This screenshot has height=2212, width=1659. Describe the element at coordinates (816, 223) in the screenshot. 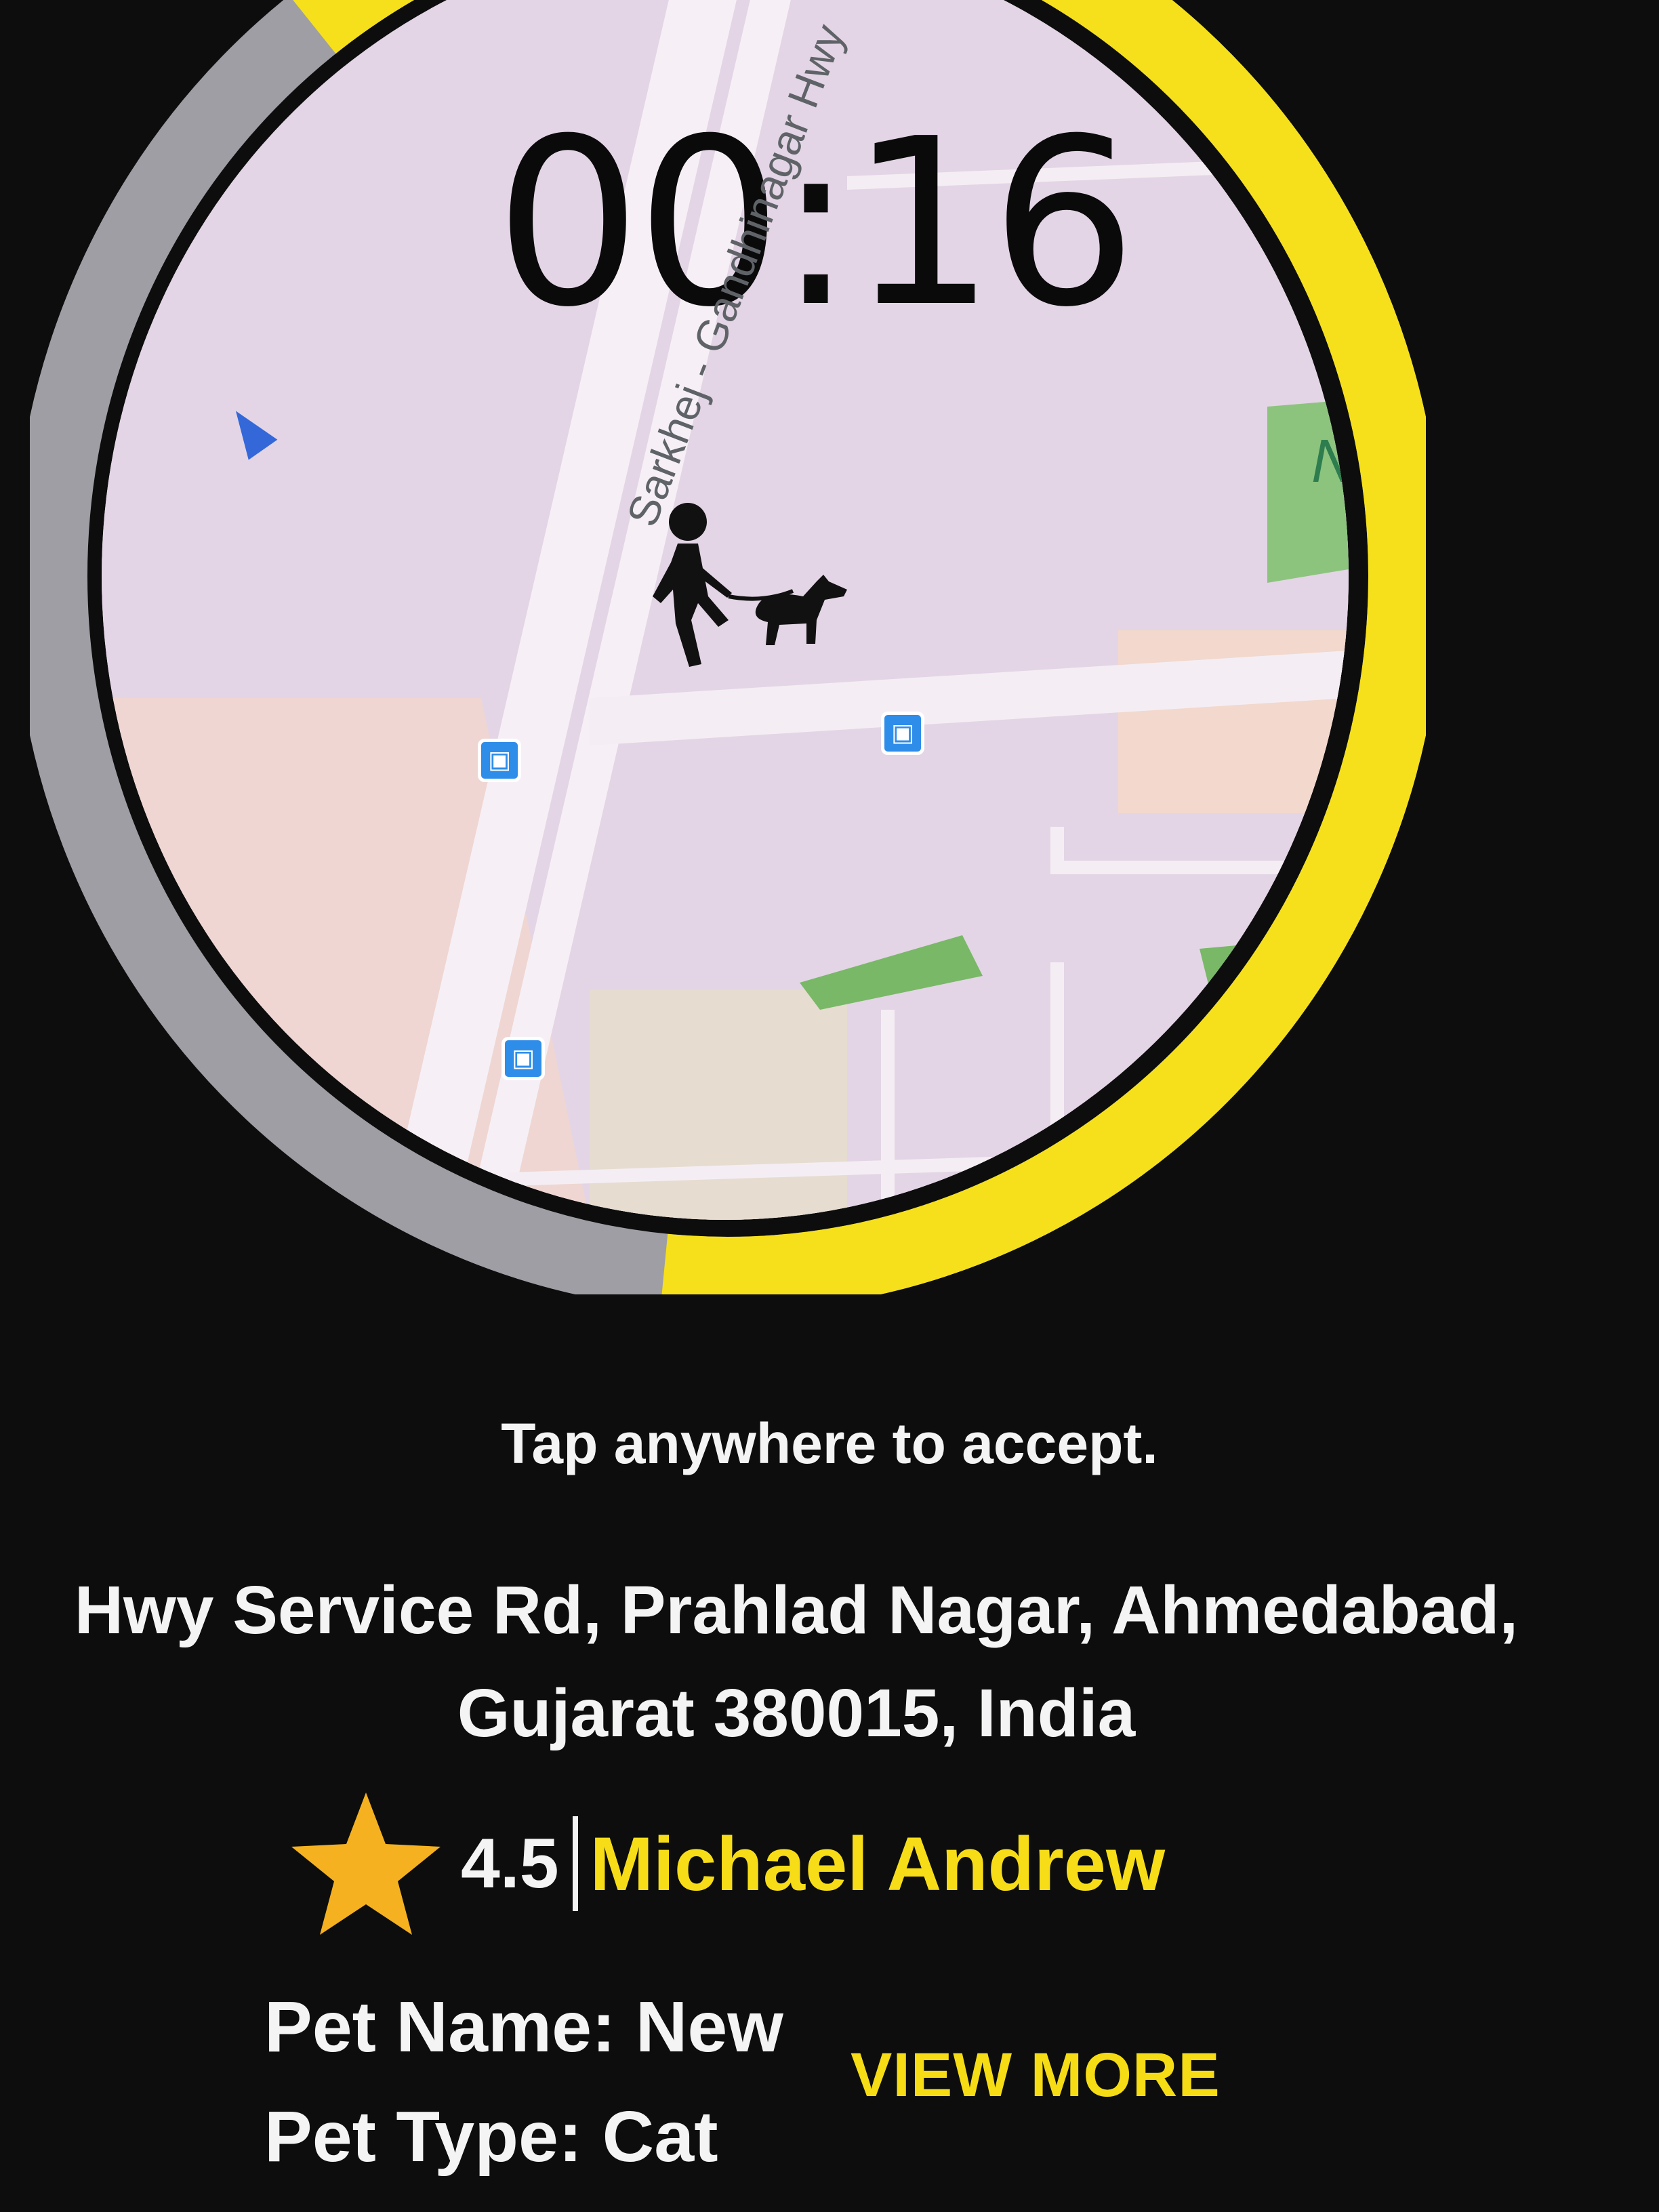

I see `countdown-timer: 00:16` at that location.